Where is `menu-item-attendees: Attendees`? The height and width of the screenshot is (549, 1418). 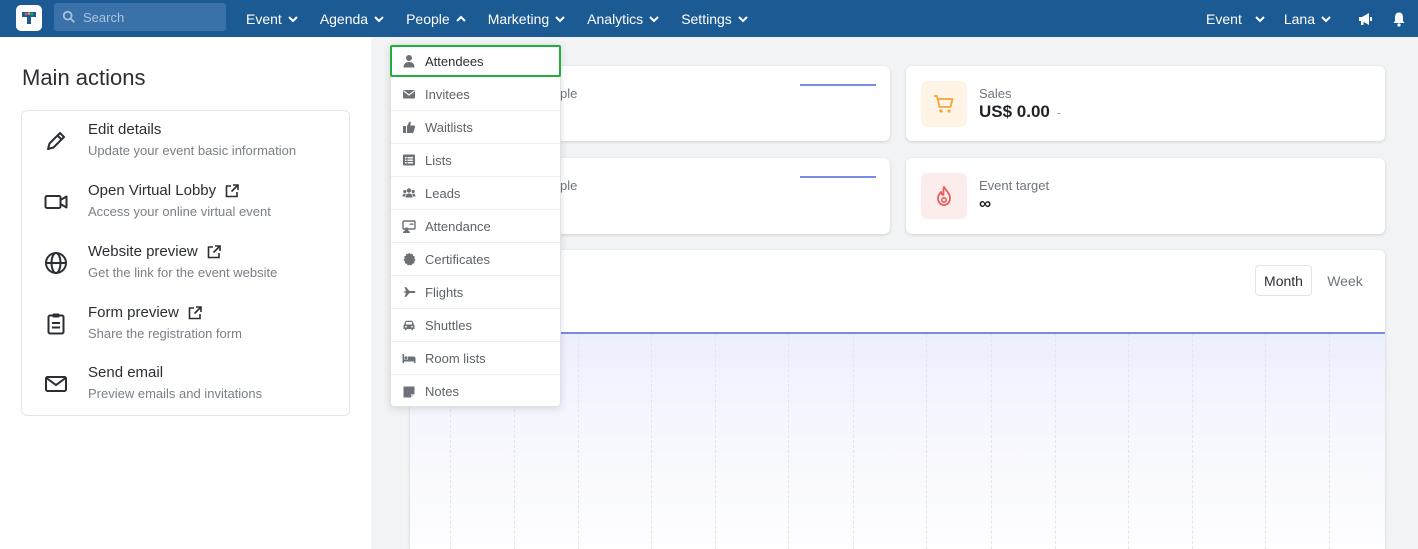
menu-item-attendees: Attendees is located at coordinates (475, 61).